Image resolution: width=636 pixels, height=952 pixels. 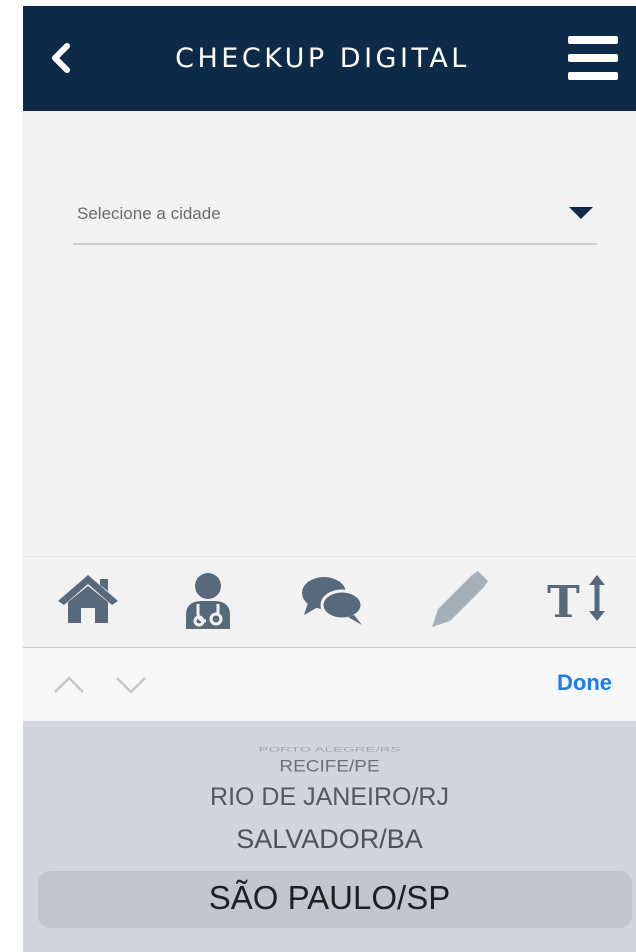 I want to click on picker-option-selected: SÃO PAULO/SP, so click(x=329, y=898).